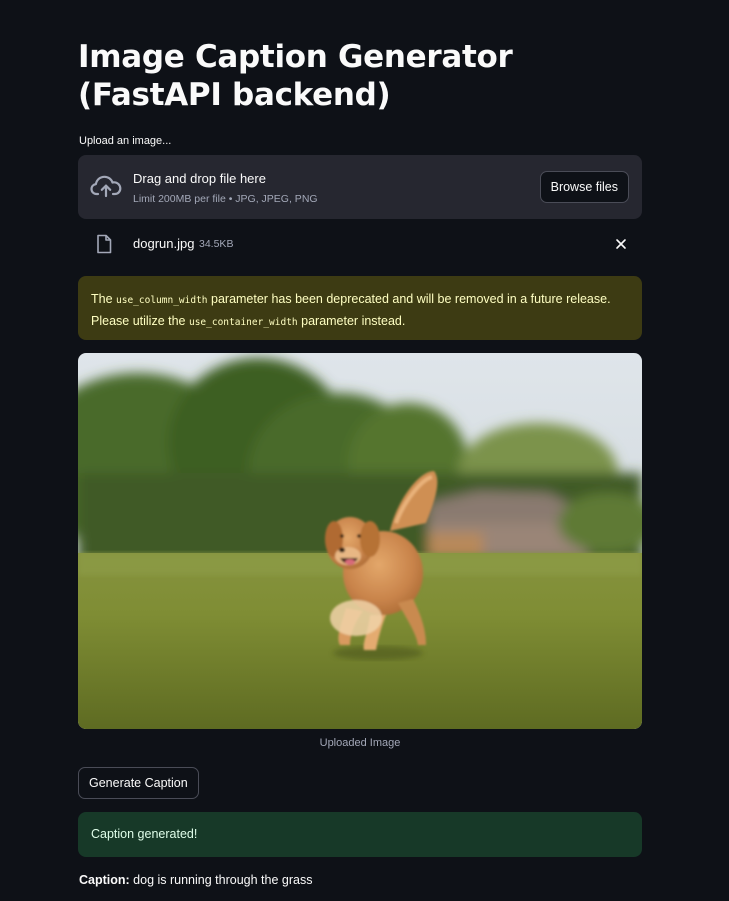 Image resolution: width=729 pixels, height=901 pixels. Describe the element at coordinates (351, 321) in the screenshot. I see `warning-text: parameter instead.` at that location.